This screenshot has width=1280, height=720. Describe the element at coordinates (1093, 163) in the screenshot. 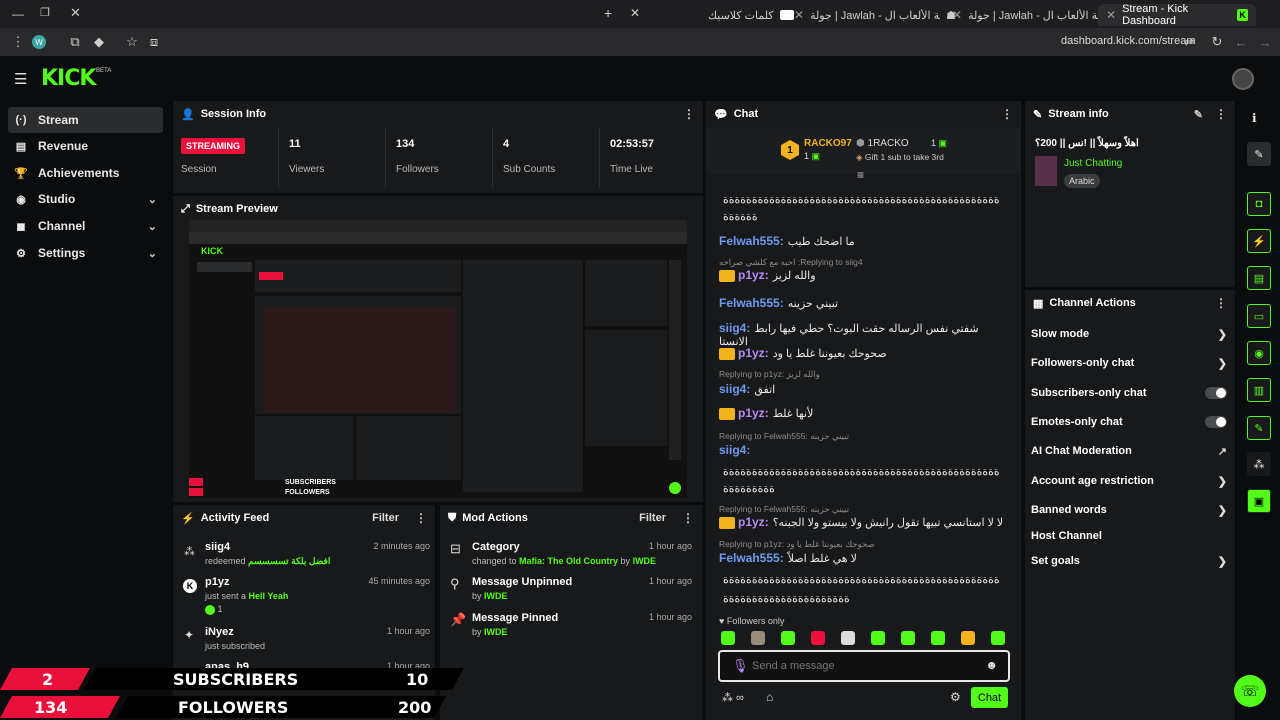

I see `stream-category: Just Chatting` at that location.